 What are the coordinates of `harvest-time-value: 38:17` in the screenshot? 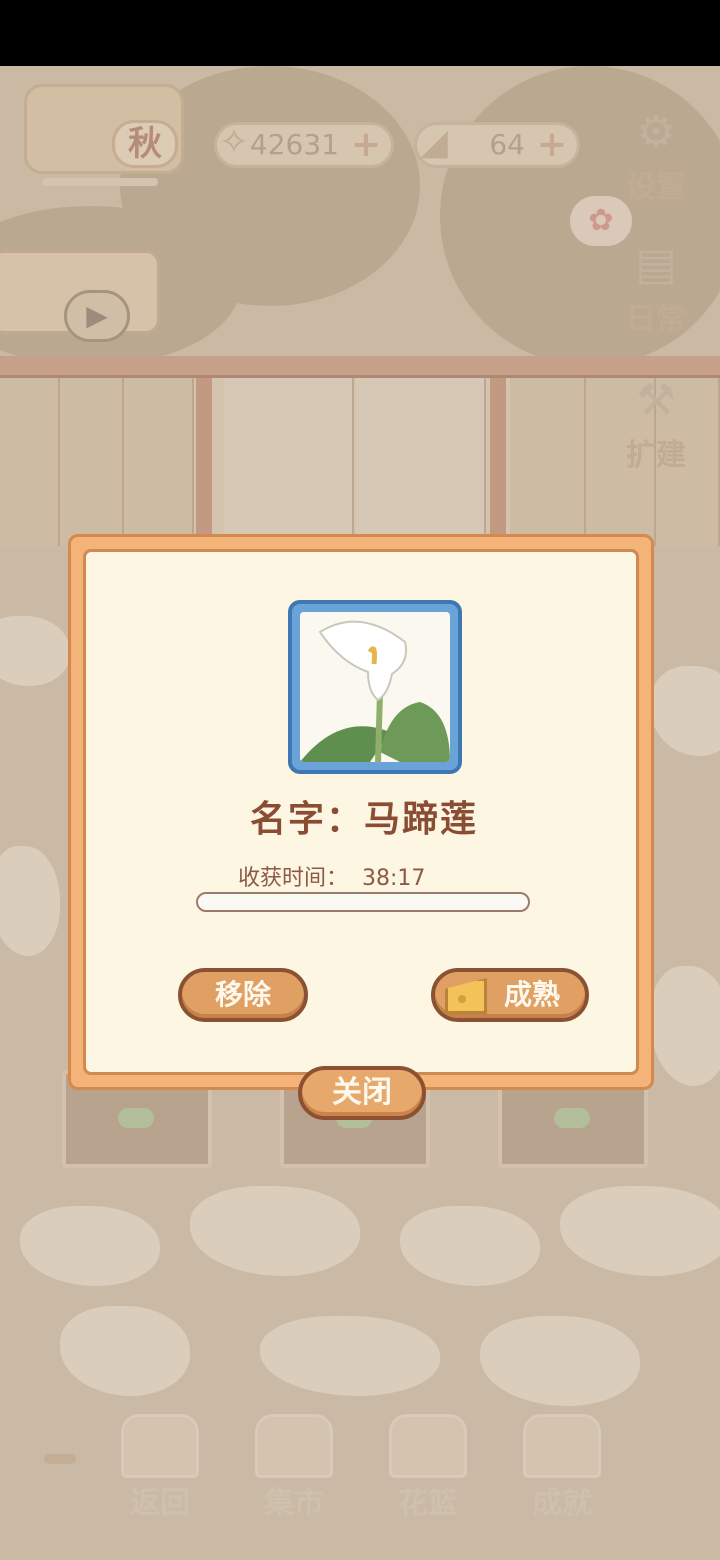 It's located at (394, 878).